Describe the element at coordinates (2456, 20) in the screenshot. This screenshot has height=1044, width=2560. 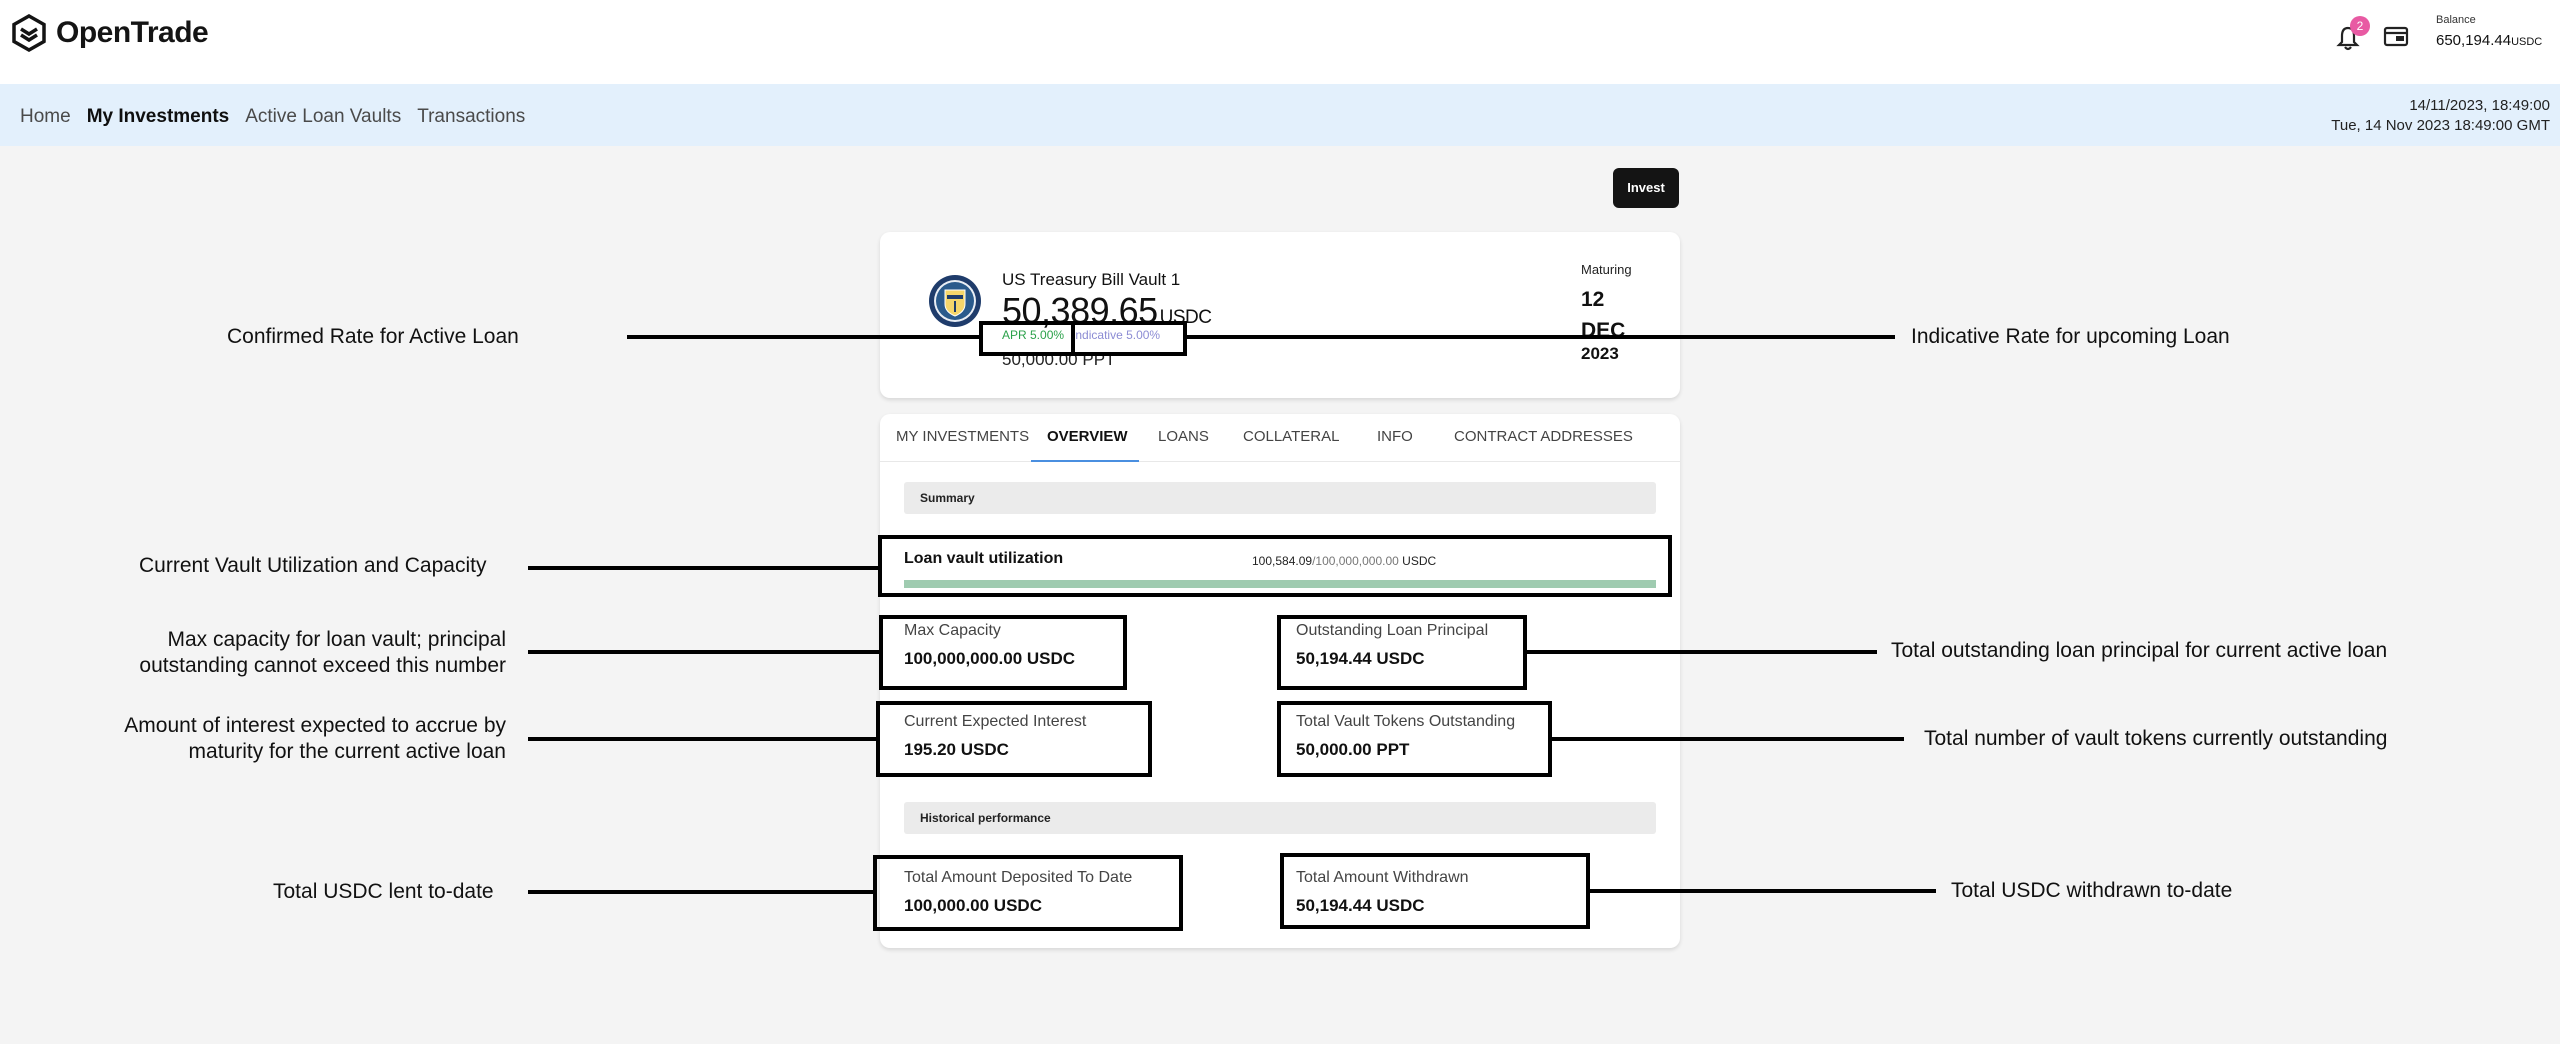
I see `balance-label: Balance` at that location.